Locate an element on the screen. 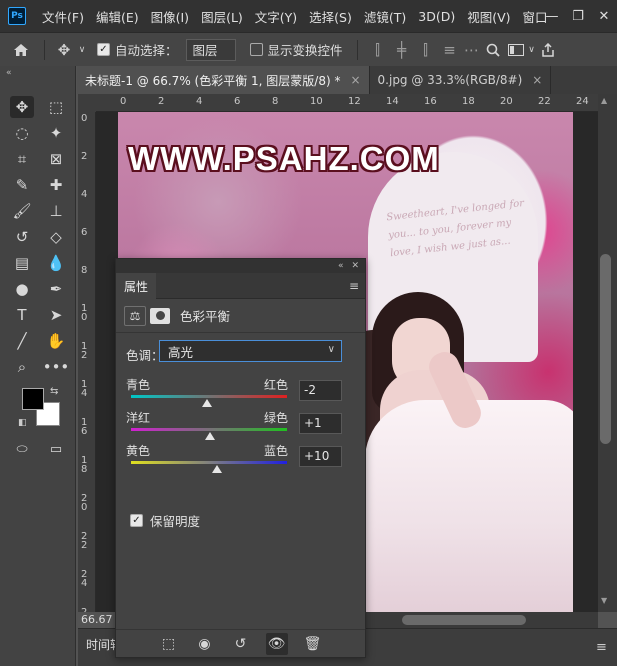 This screenshot has width=617, height=666. menu-file: 文件(F) is located at coordinates (63, 16).